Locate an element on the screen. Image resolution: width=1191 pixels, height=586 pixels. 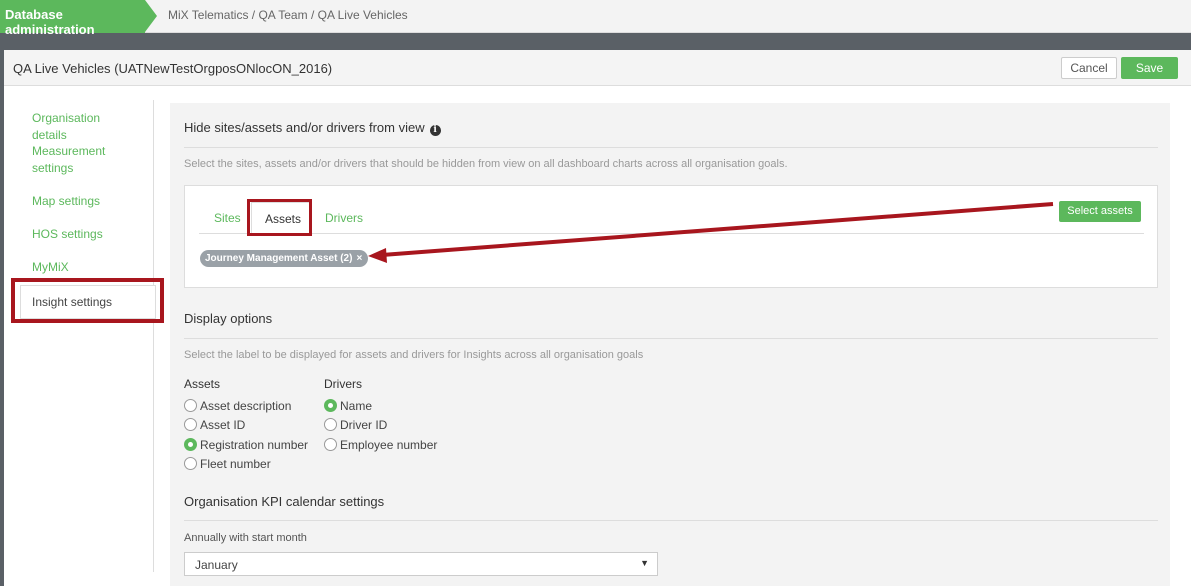
radio-label: Driver ID is located at coordinates (364, 425).